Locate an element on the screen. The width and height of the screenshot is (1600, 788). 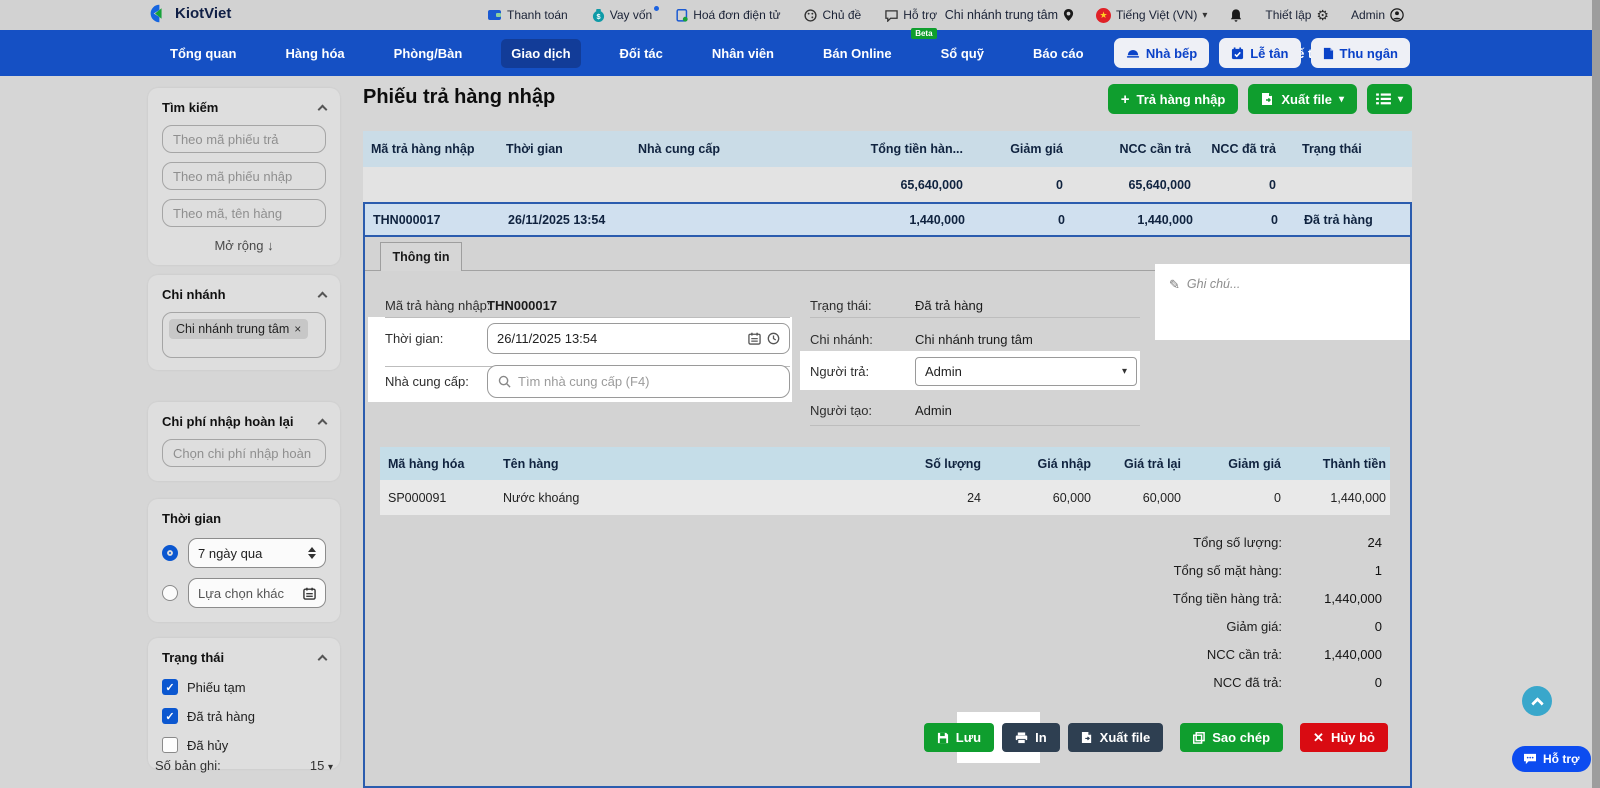
supplier-search-input is located at coordinates (648, 381).